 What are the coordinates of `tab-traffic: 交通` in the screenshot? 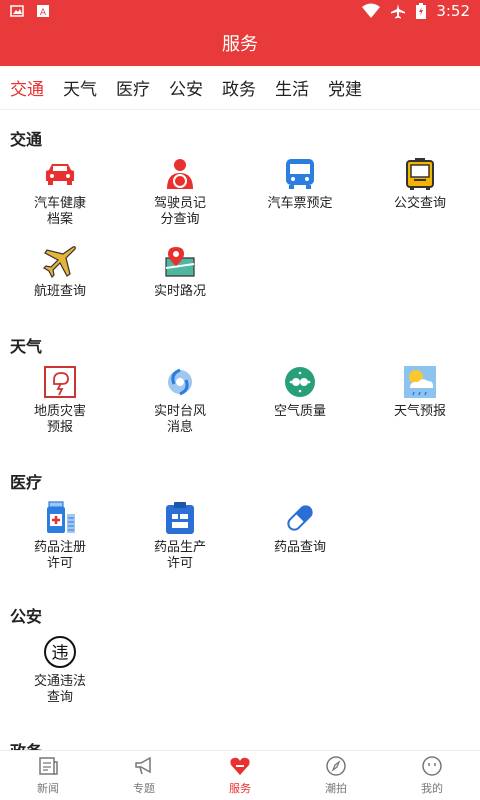 It's located at (27, 87).